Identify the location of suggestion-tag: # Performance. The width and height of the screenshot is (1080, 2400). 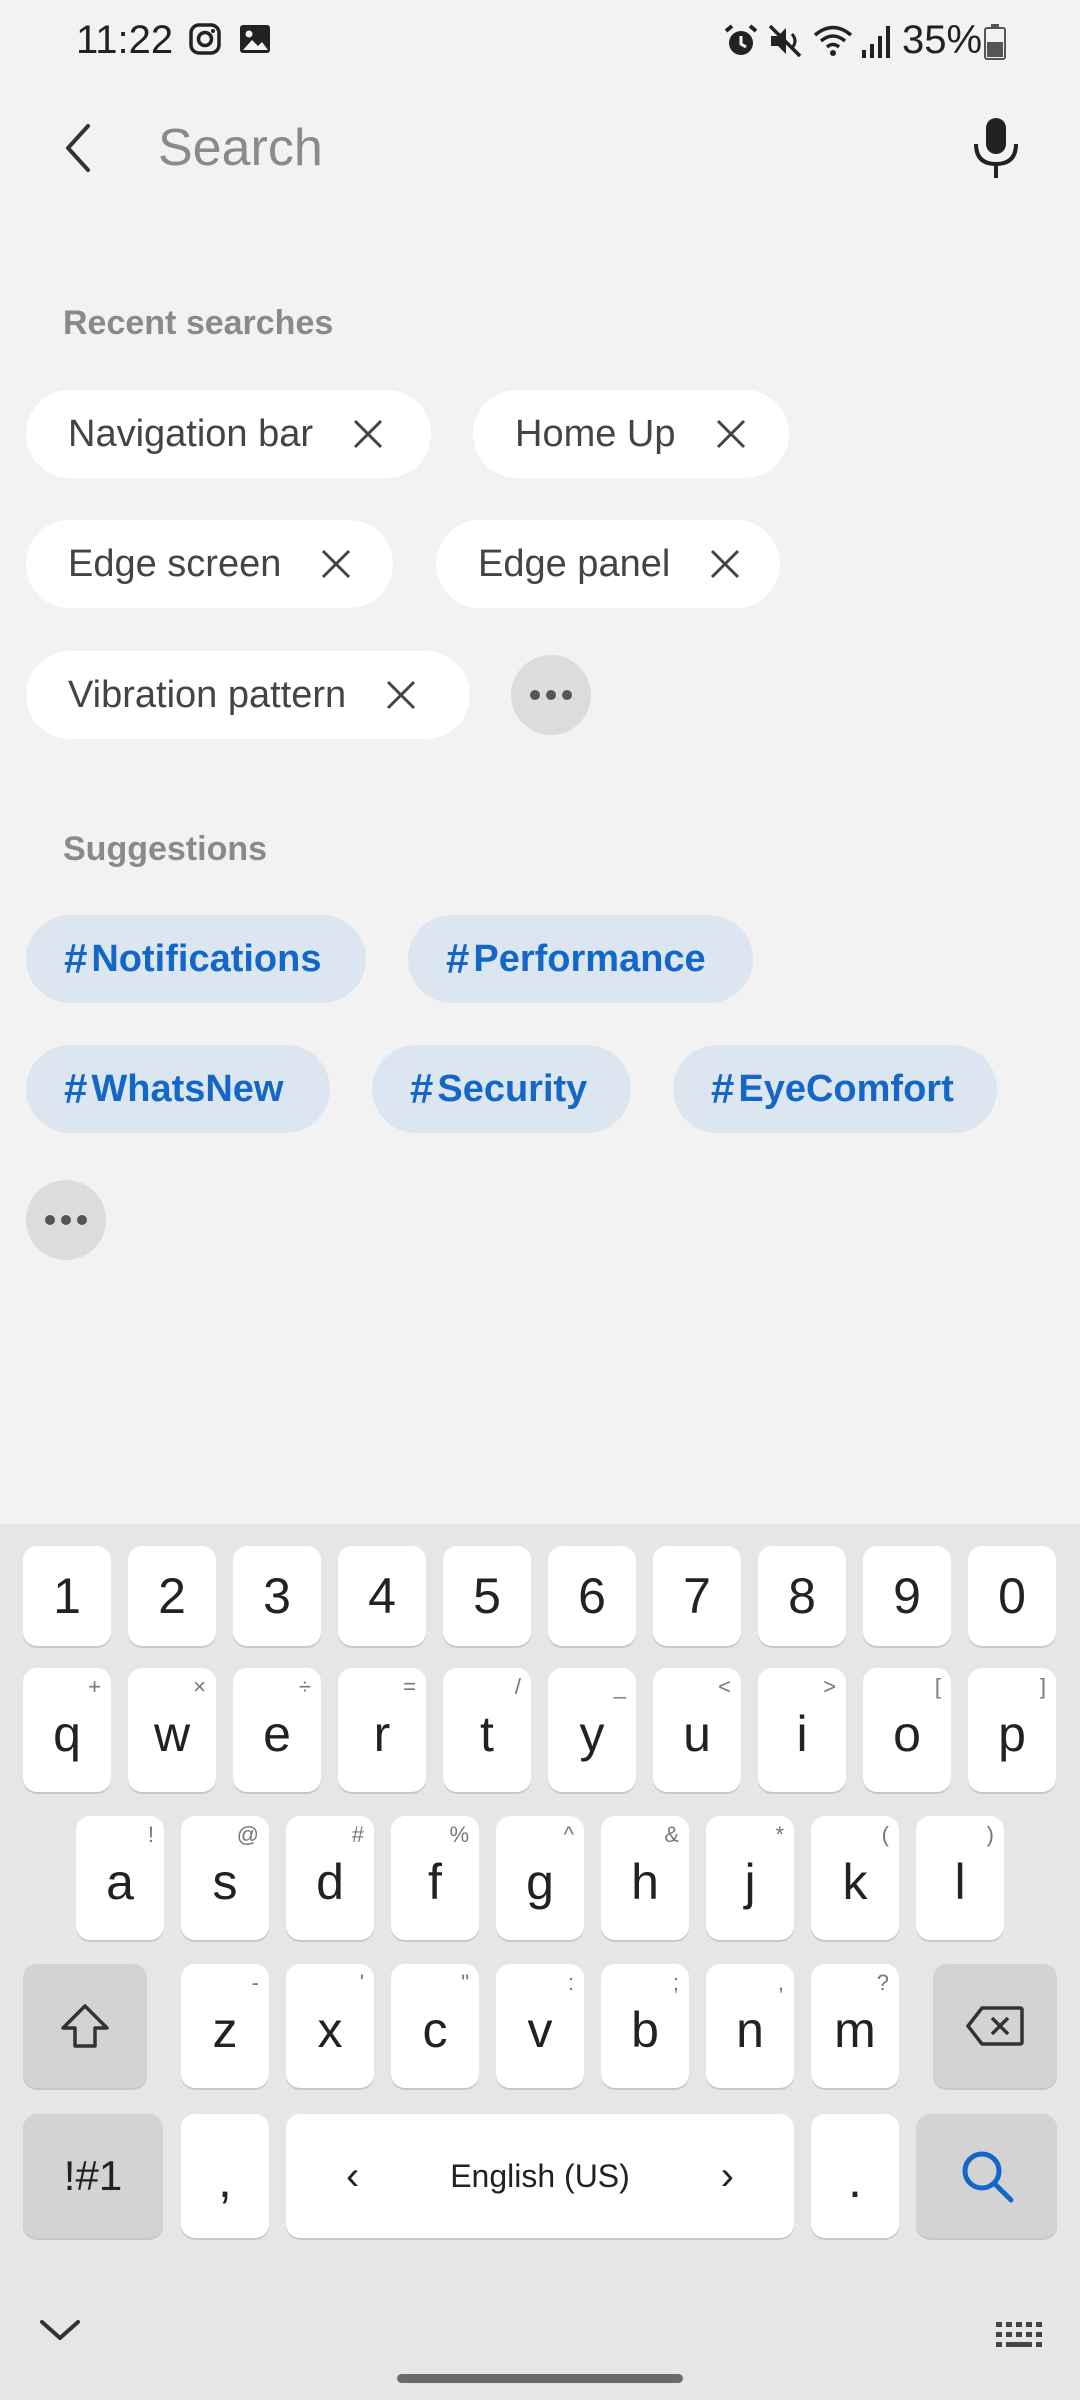
(580, 959).